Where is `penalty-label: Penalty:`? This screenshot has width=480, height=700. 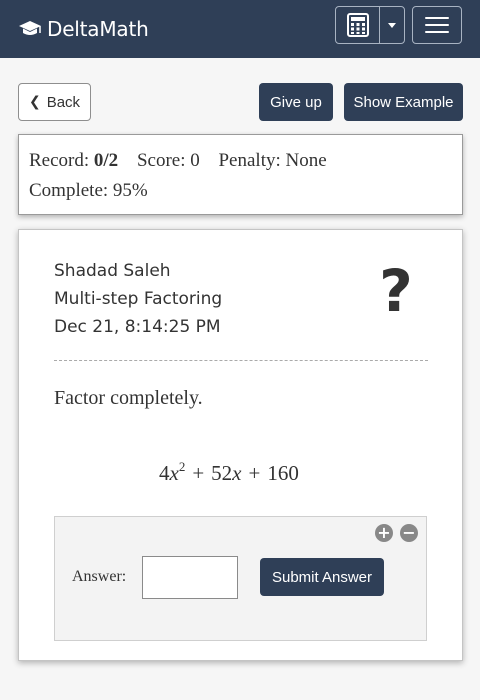 penalty-label: Penalty: is located at coordinates (249, 160).